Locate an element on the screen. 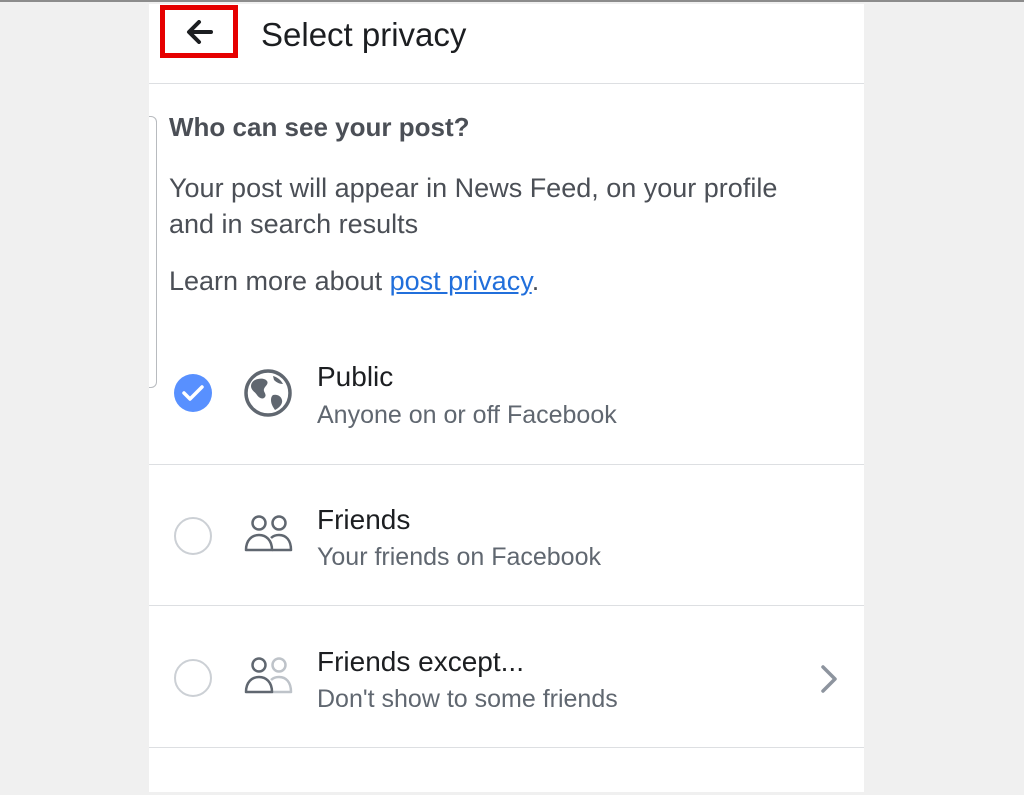 This screenshot has height=795, width=1024. learn-more-suffix: . is located at coordinates (535, 281).